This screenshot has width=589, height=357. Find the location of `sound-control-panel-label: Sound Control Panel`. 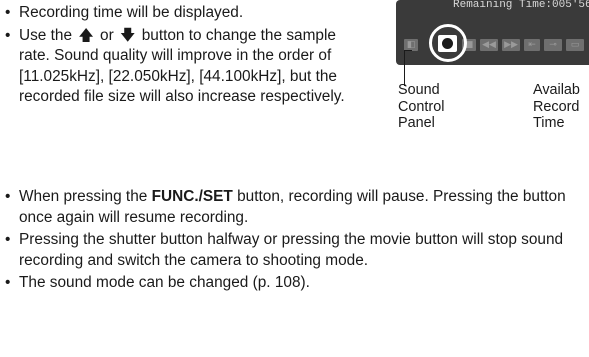

sound-control-panel-label: Sound Control Panel is located at coordinates (421, 106).